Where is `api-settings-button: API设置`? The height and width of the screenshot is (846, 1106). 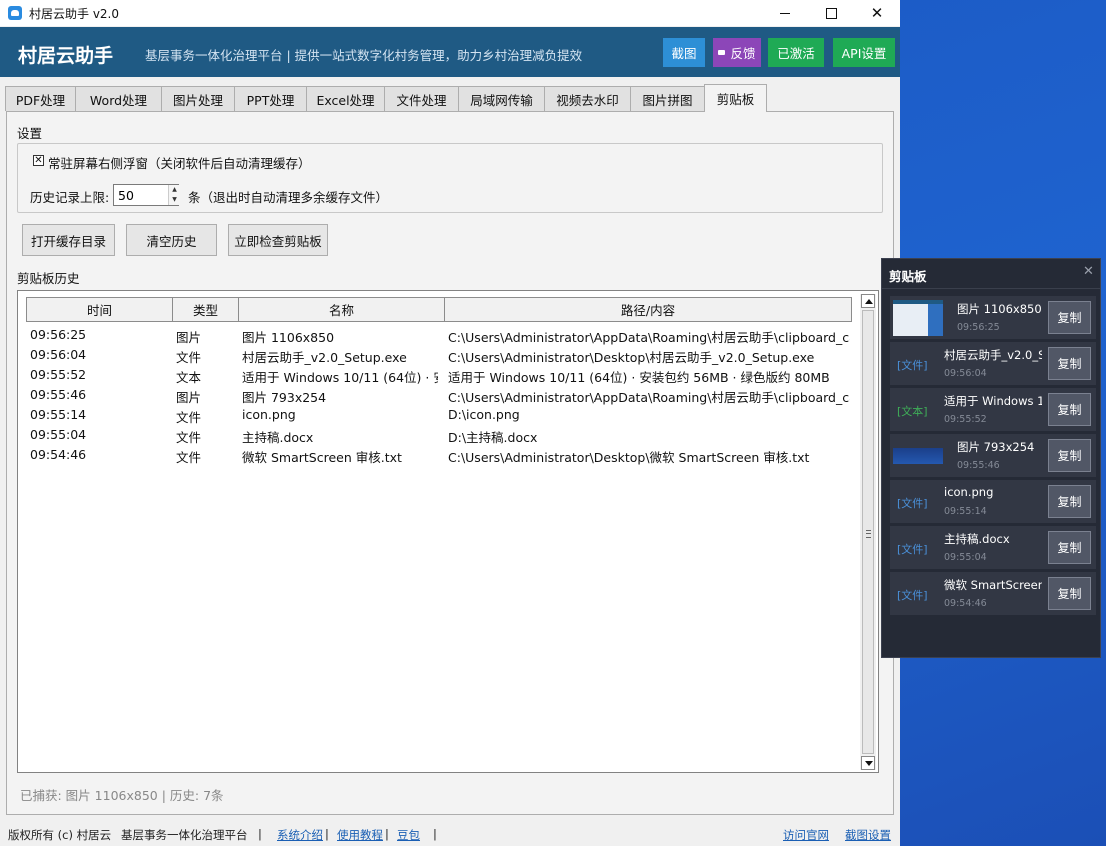
api-settings-button: API设置 is located at coordinates (864, 52).